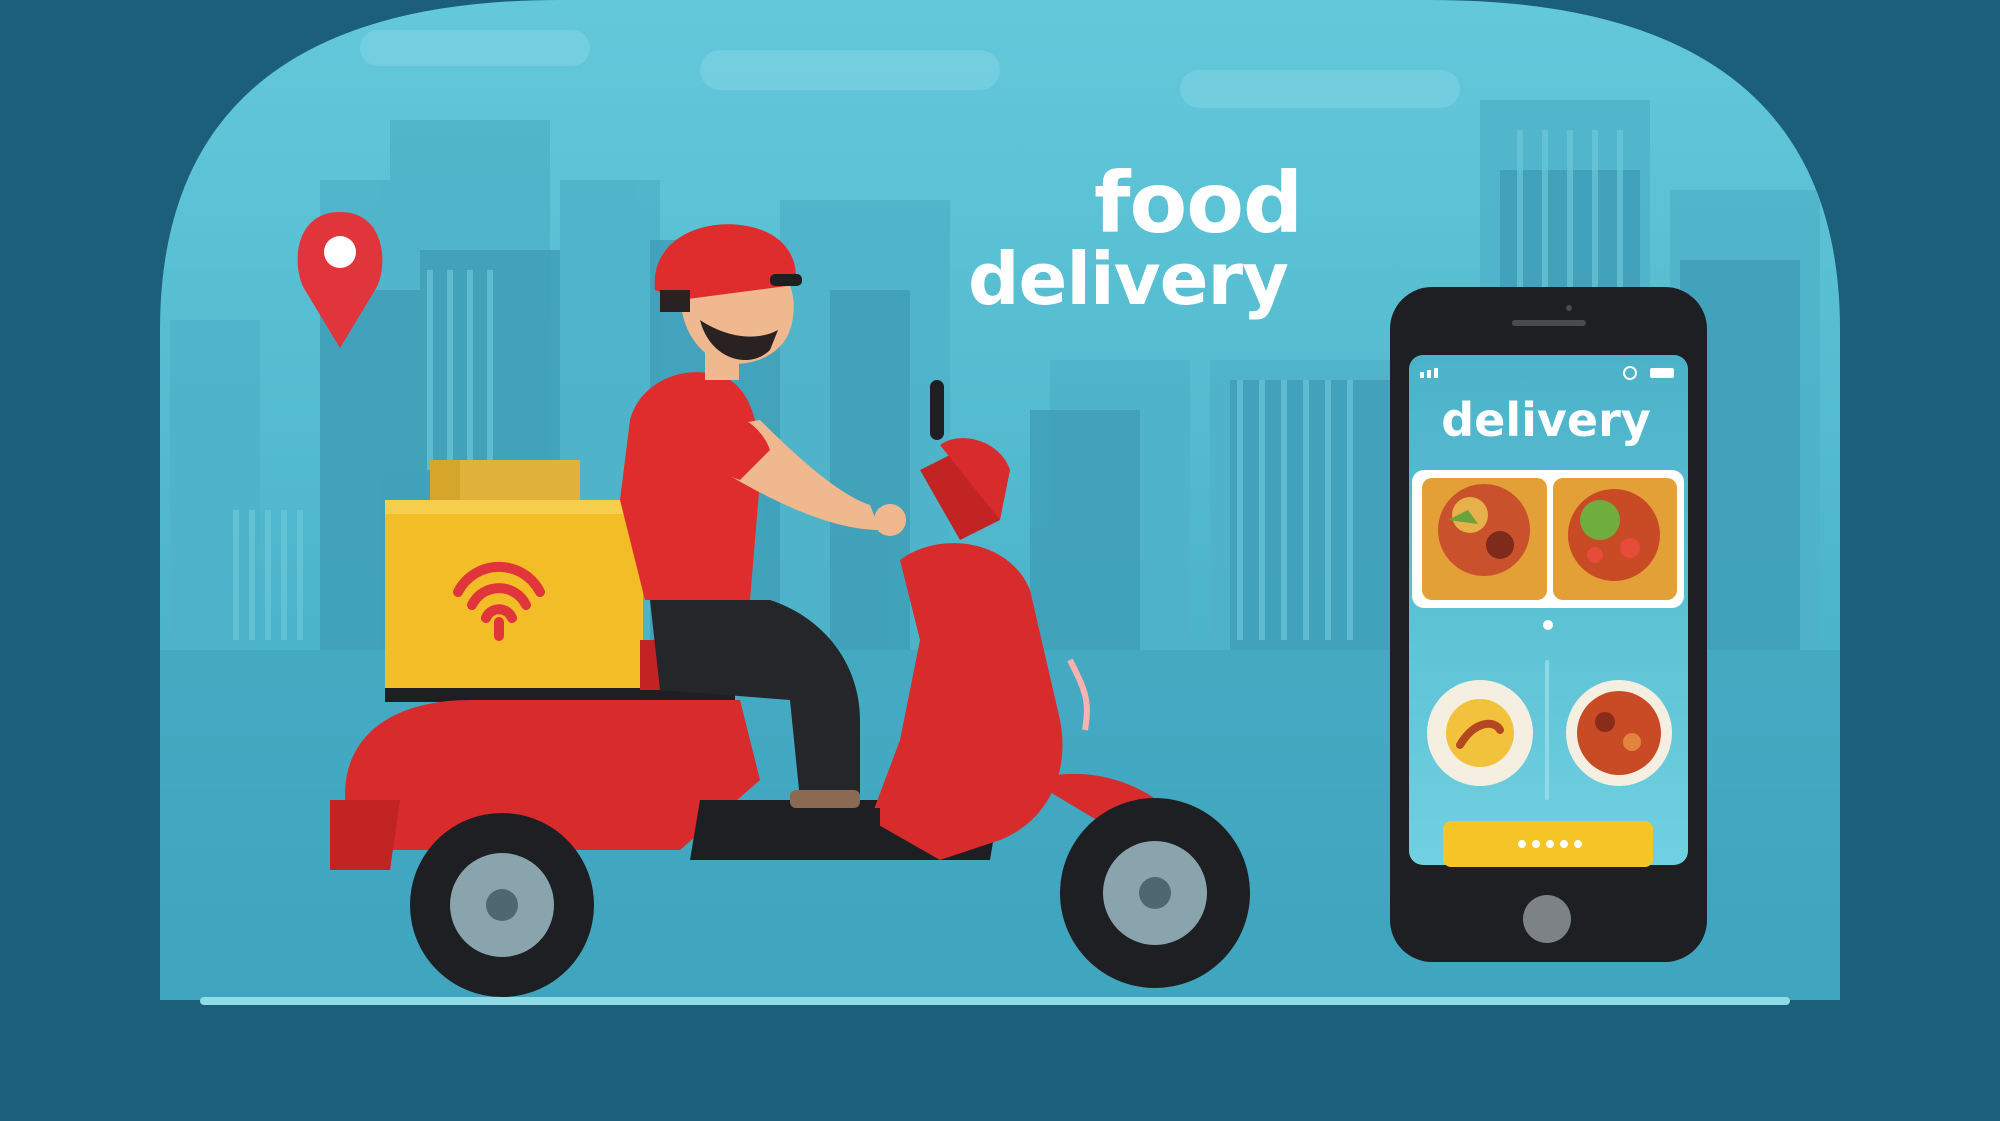 The height and width of the screenshot is (1121, 2000). I want to click on pager-dot, so click(1548, 625).